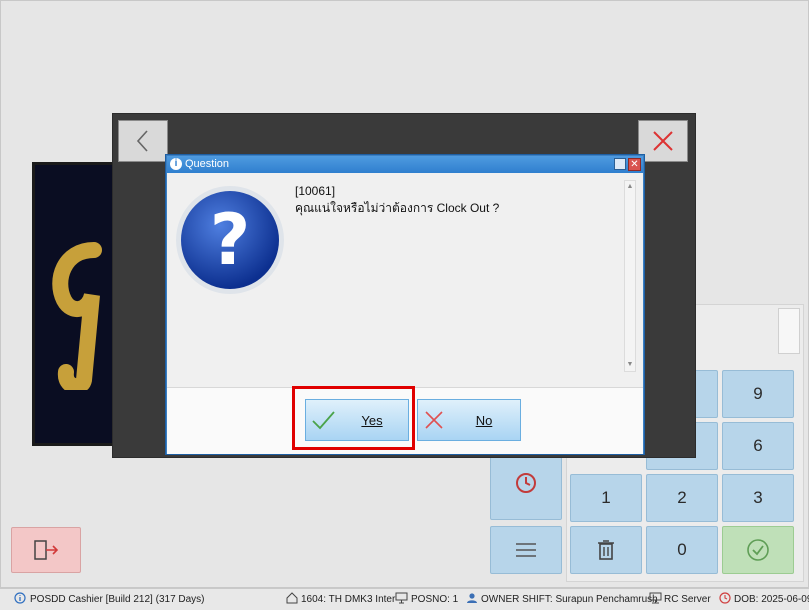  Describe the element at coordinates (469, 420) in the screenshot. I see `no-button: No` at that location.